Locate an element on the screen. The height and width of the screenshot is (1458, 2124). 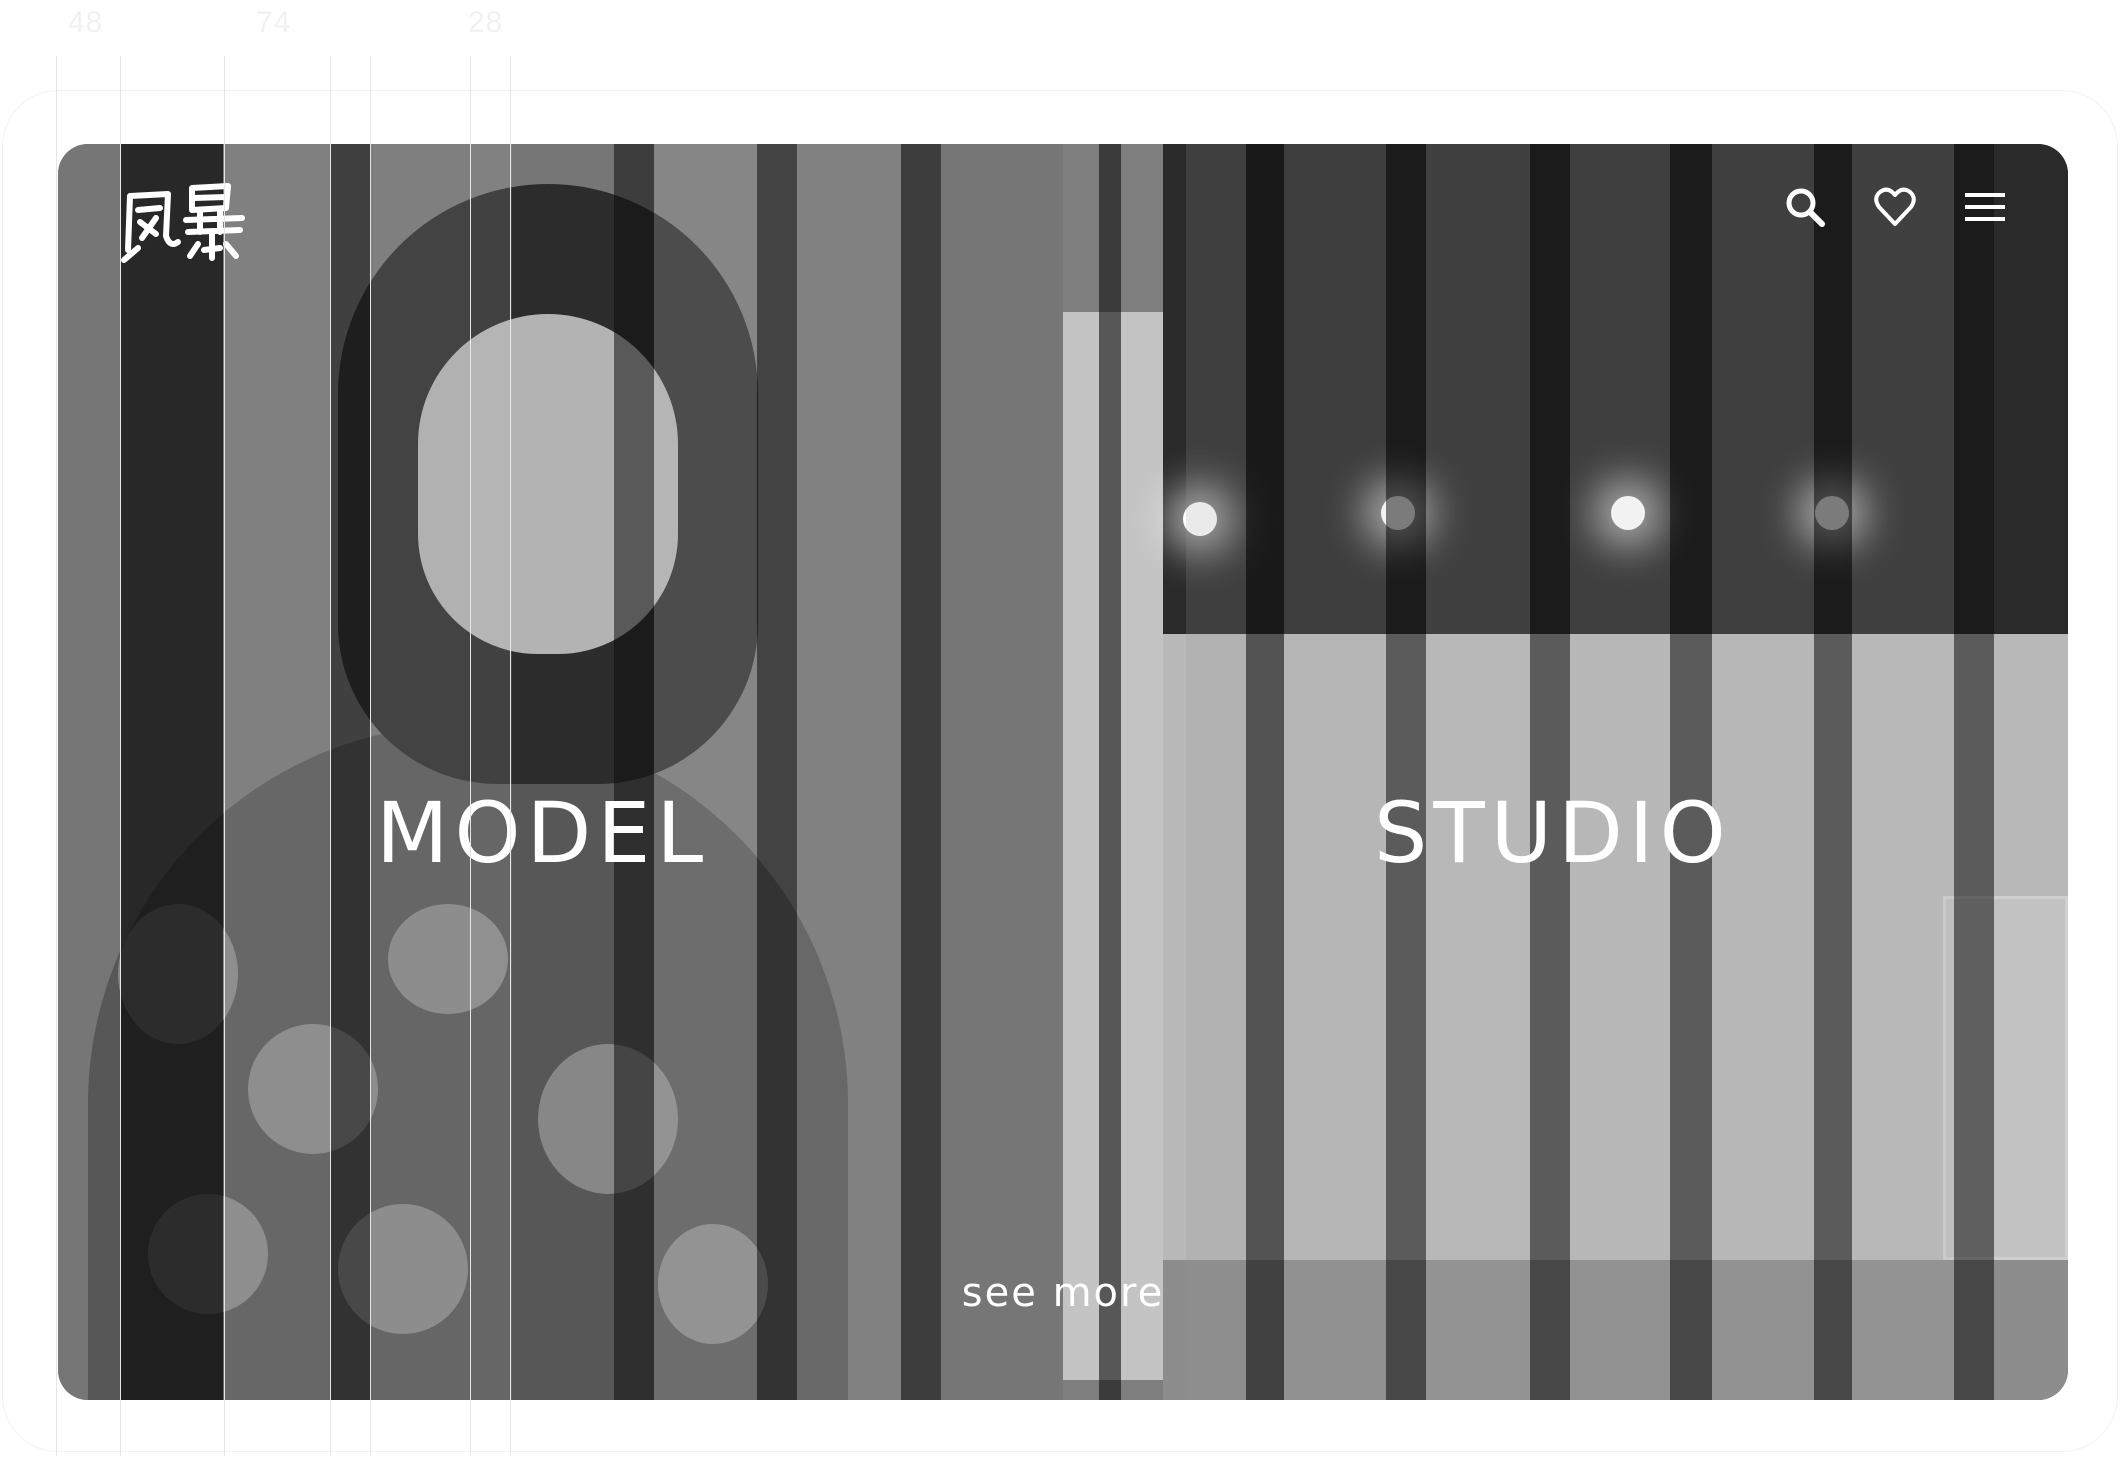
see-more-link: see more is located at coordinates (1063, 1293).